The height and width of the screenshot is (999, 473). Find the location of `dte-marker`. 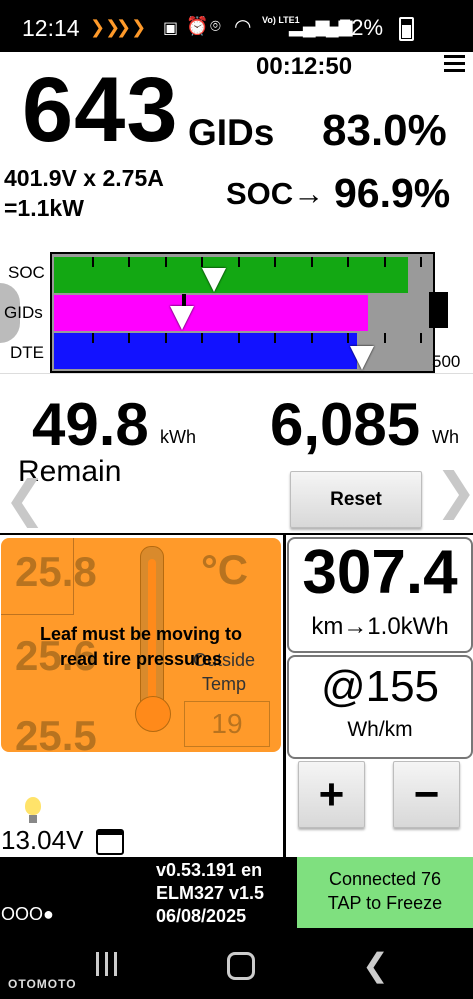

dte-marker is located at coordinates (362, 358).